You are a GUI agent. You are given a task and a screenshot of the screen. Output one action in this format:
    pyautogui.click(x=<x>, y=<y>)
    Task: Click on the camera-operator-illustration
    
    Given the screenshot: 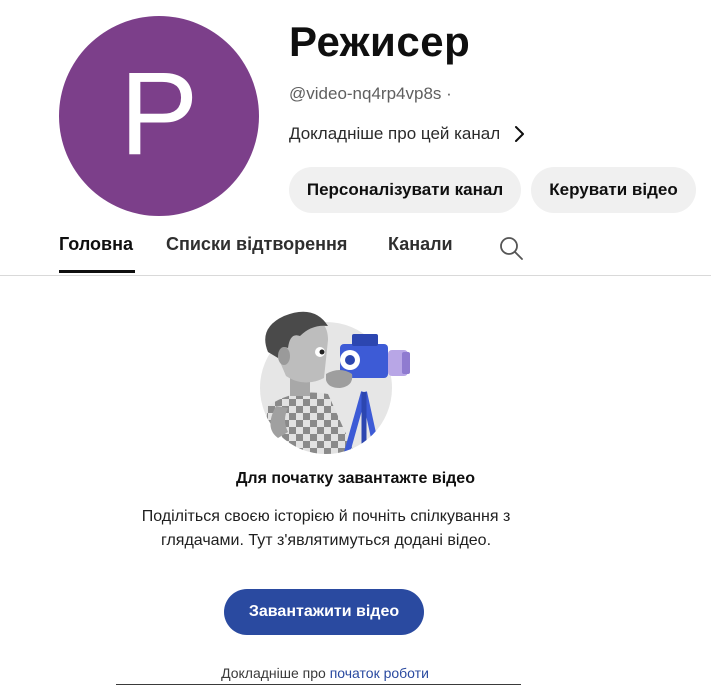 What is the action you would take?
    pyautogui.click(x=335, y=382)
    